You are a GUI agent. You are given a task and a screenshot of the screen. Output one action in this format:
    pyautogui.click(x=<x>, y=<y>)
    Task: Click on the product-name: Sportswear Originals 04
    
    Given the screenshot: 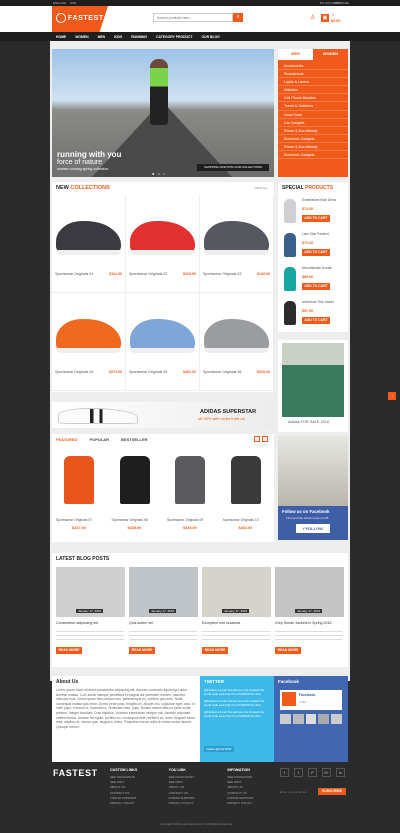 What is the action you would take?
    pyautogui.click(x=74, y=372)
    